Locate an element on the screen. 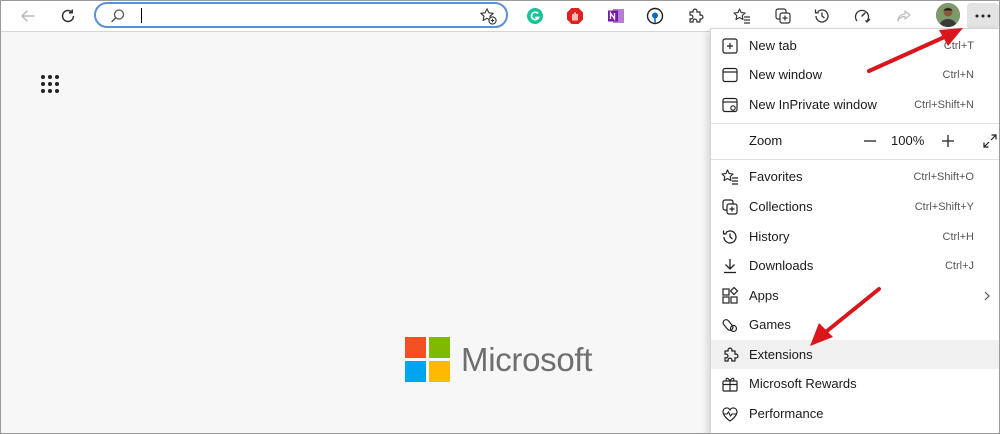  new-window-icon is located at coordinates (730, 75).